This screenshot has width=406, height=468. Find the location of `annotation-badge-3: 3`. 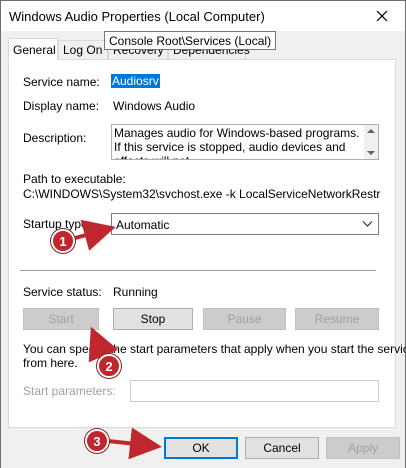

annotation-badge-3: 3 is located at coordinates (97, 441).